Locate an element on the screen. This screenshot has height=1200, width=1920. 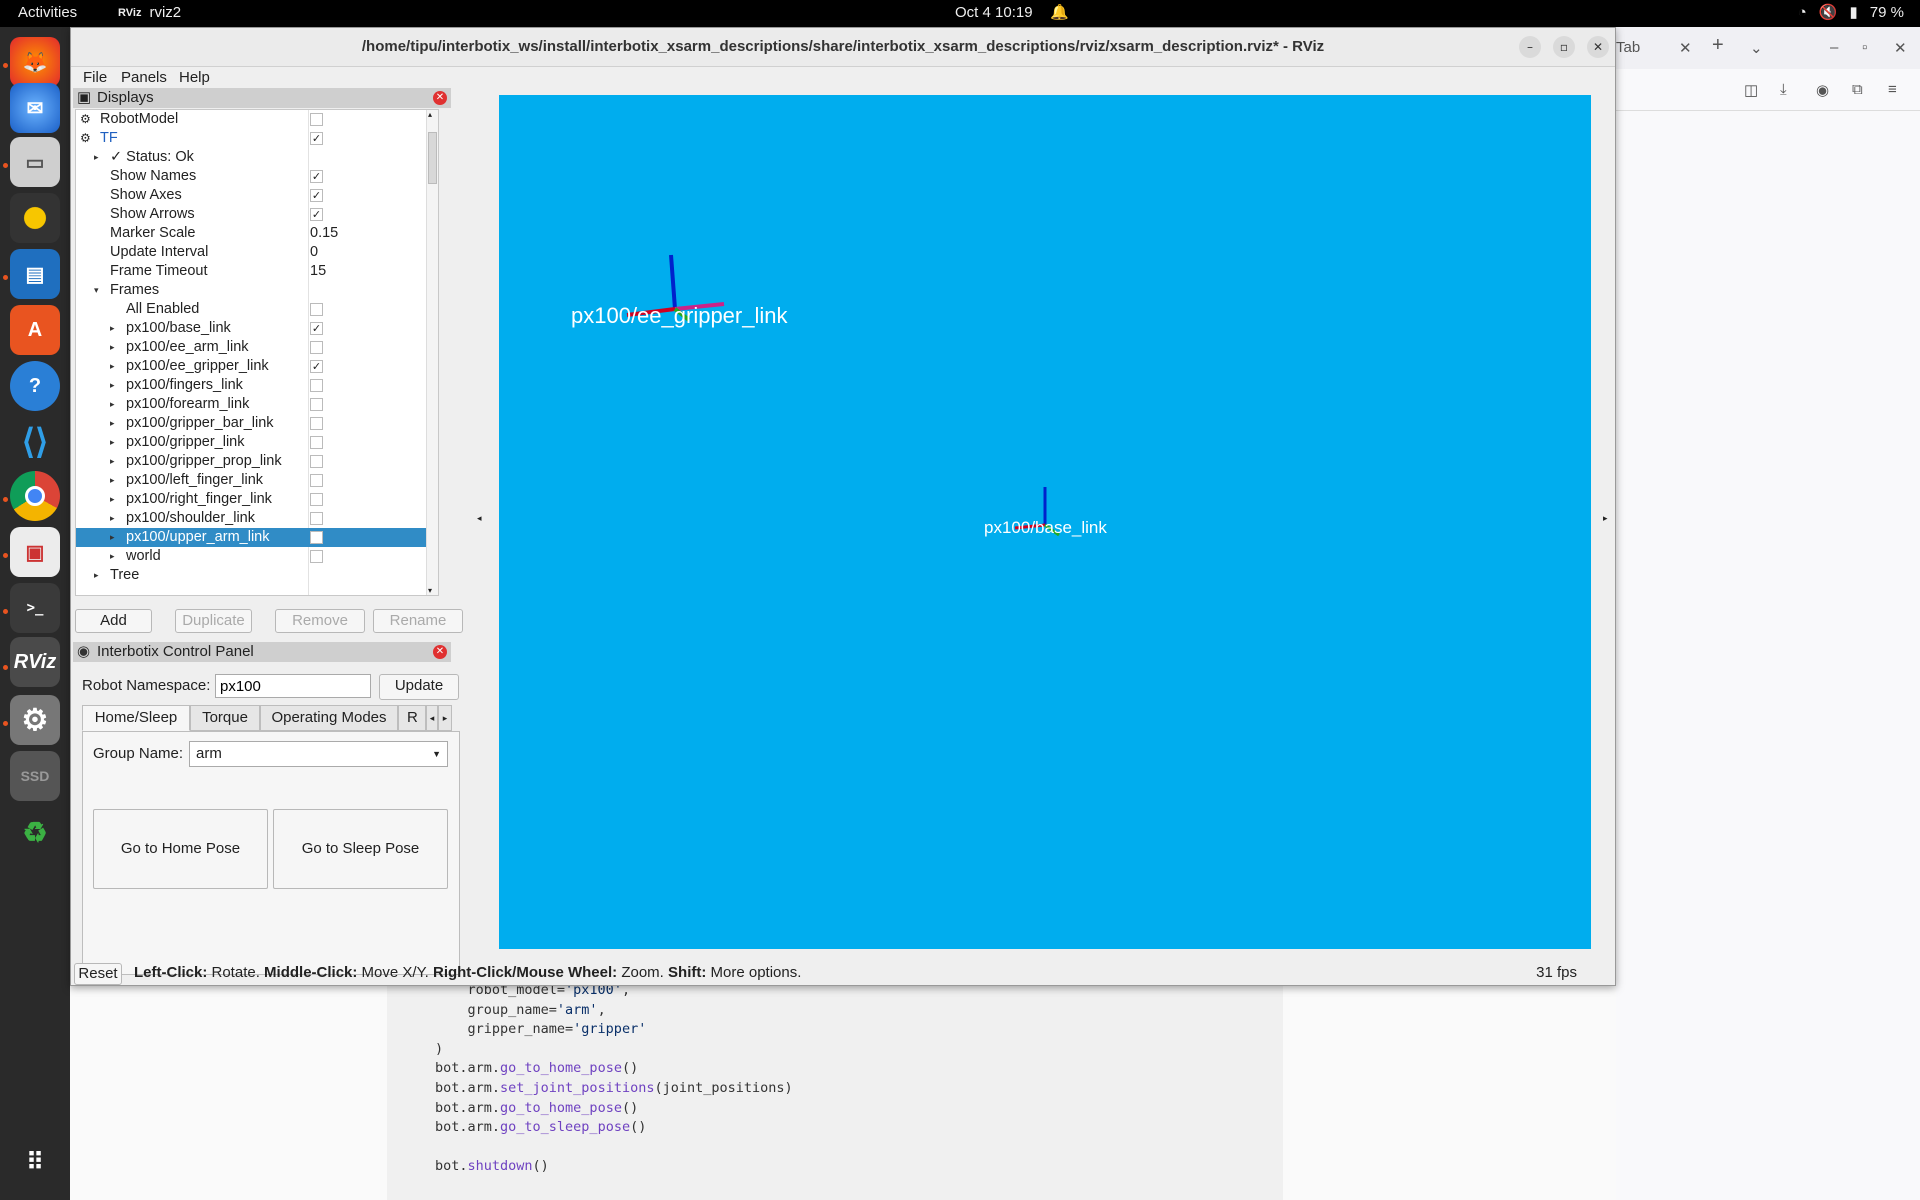
browser-tab-label: Tab is located at coordinates (1628, 47).